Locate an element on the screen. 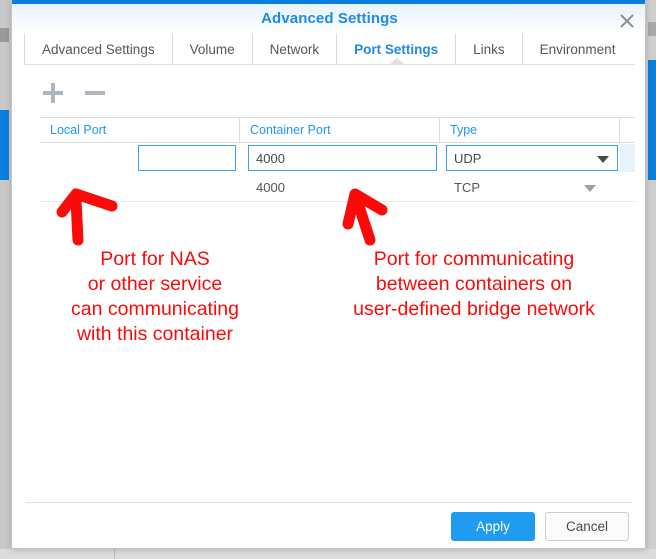 The width and height of the screenshot is (656, 559). column-header-local-port: Local Port is located at coordinates (140, 130).